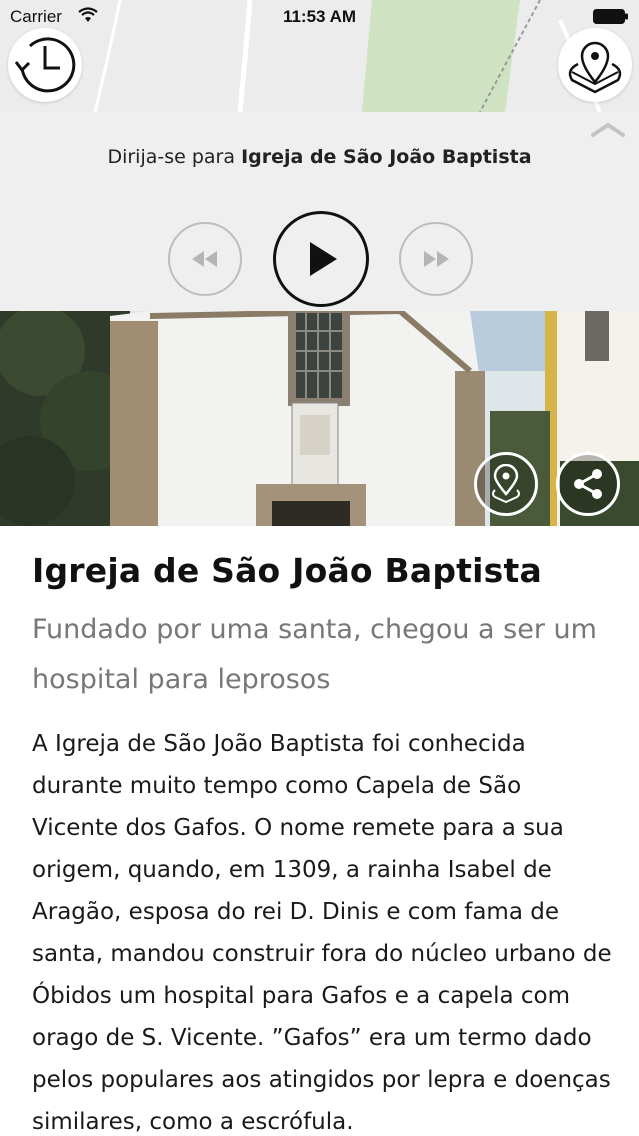 This screenshot has height=1136, width=639. I want to click on history-button, so click(45, 65).